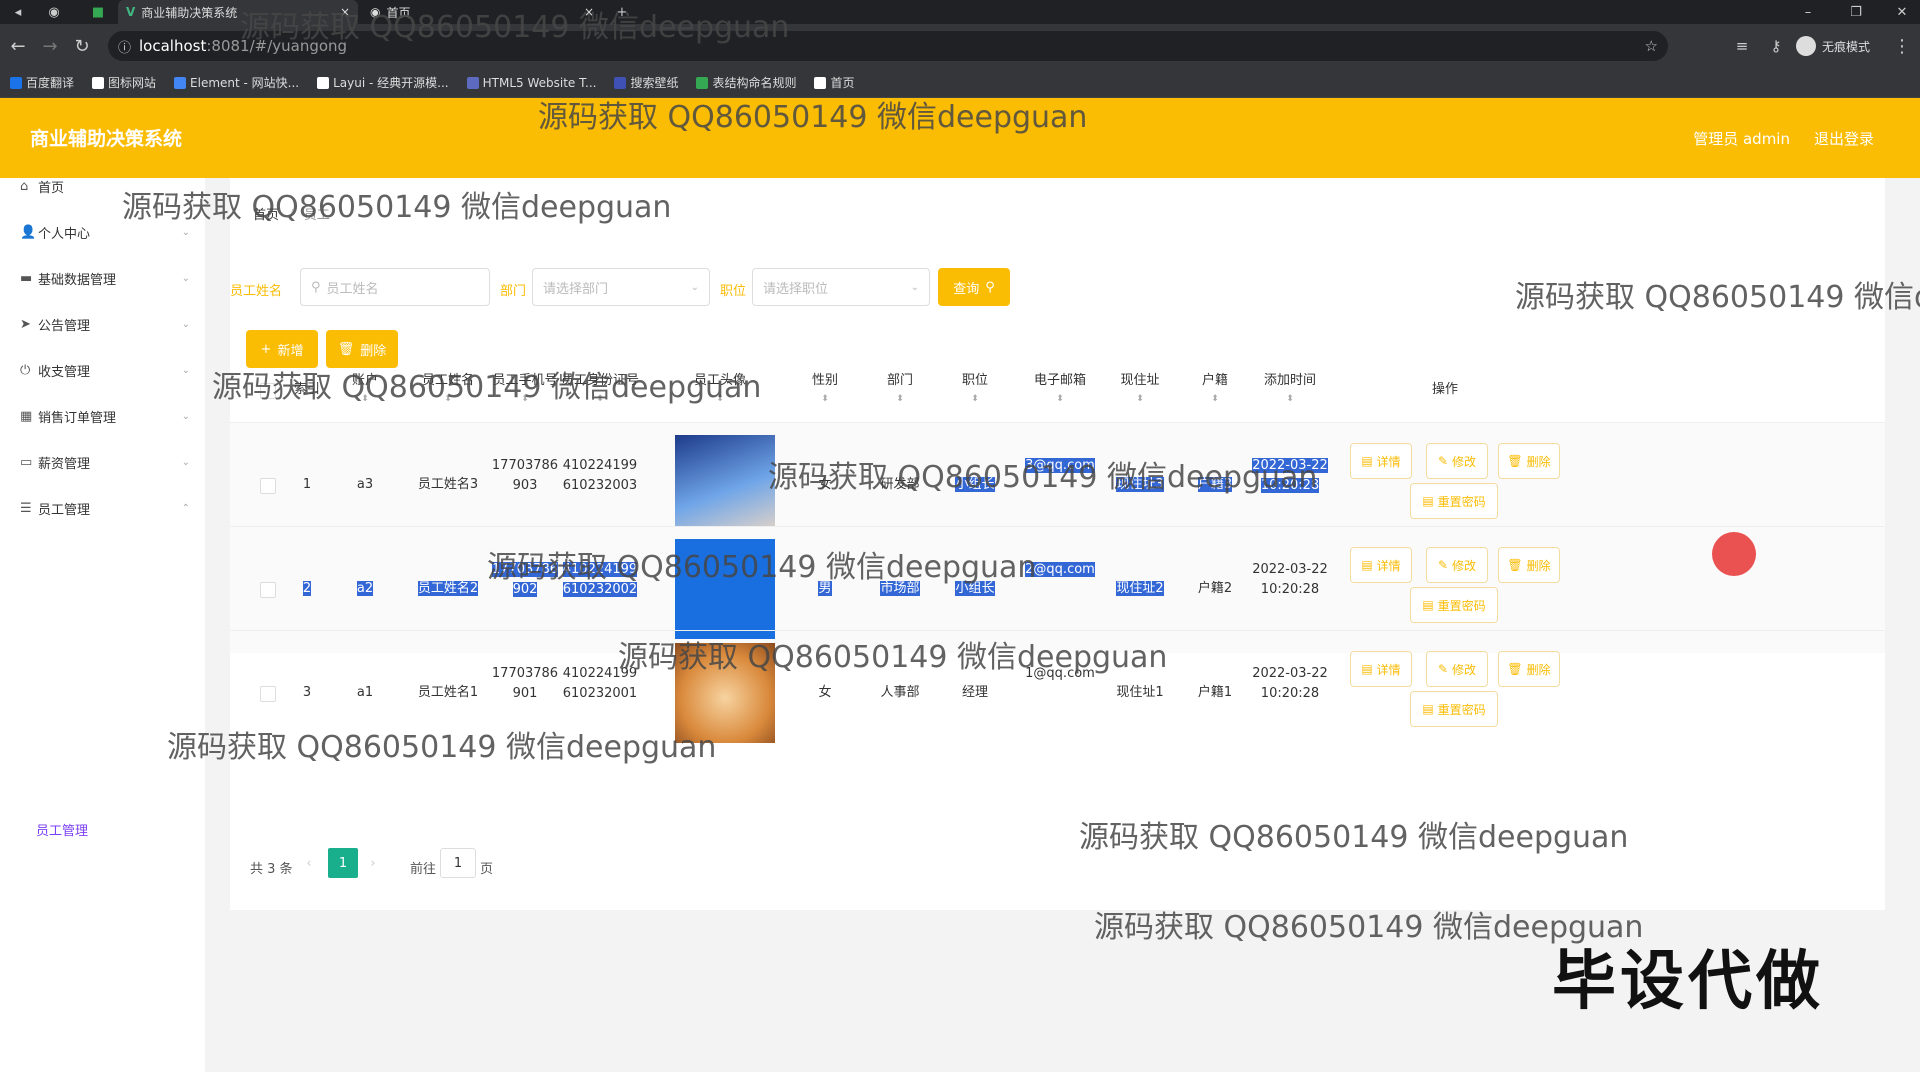  What do you see at coordinates (620, 82) in the screenshot?
I see `bookmark-icon` at bounding box center [620, 82].